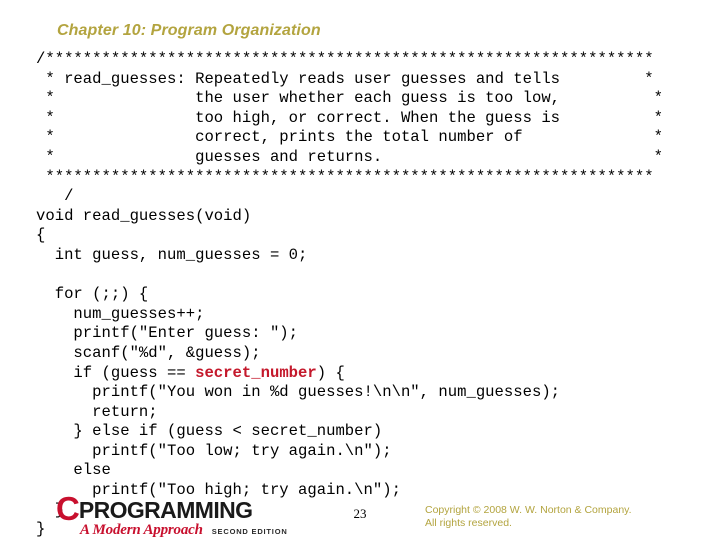  Describe the element at coordinates (97, 411) in the screenshot. I see `code-line: return;` at that location.